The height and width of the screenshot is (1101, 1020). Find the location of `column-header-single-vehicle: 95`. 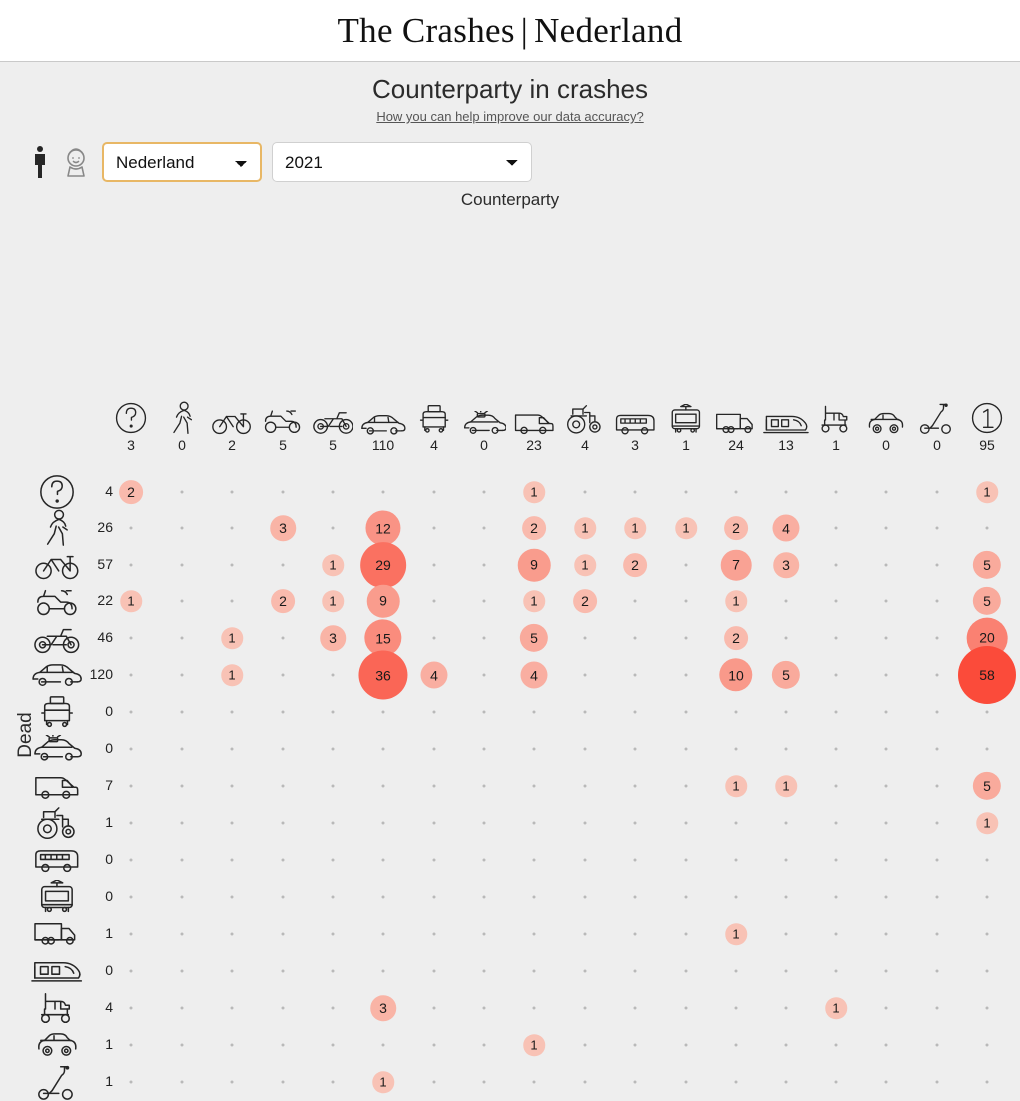

column-header-single-vehicle: 95 is located at coordinates (987, 425).